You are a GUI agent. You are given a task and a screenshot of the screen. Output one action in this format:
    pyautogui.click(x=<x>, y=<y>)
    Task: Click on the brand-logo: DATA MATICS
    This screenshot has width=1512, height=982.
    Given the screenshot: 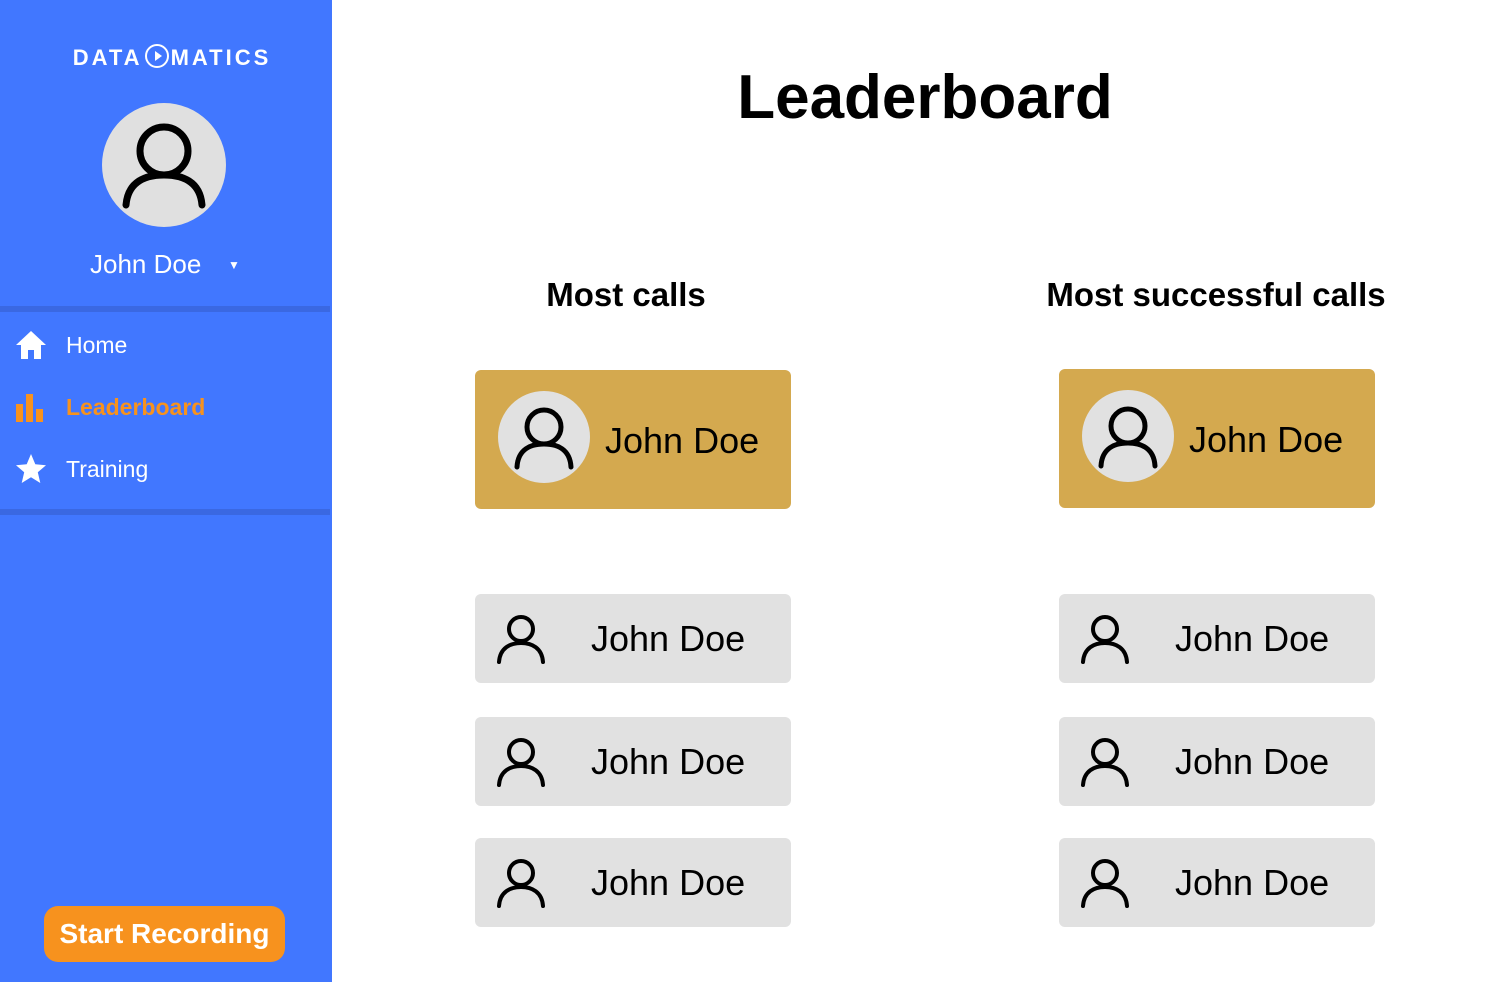 What is the action you would take?
    pyautogui.click(x=172, y=57)
    